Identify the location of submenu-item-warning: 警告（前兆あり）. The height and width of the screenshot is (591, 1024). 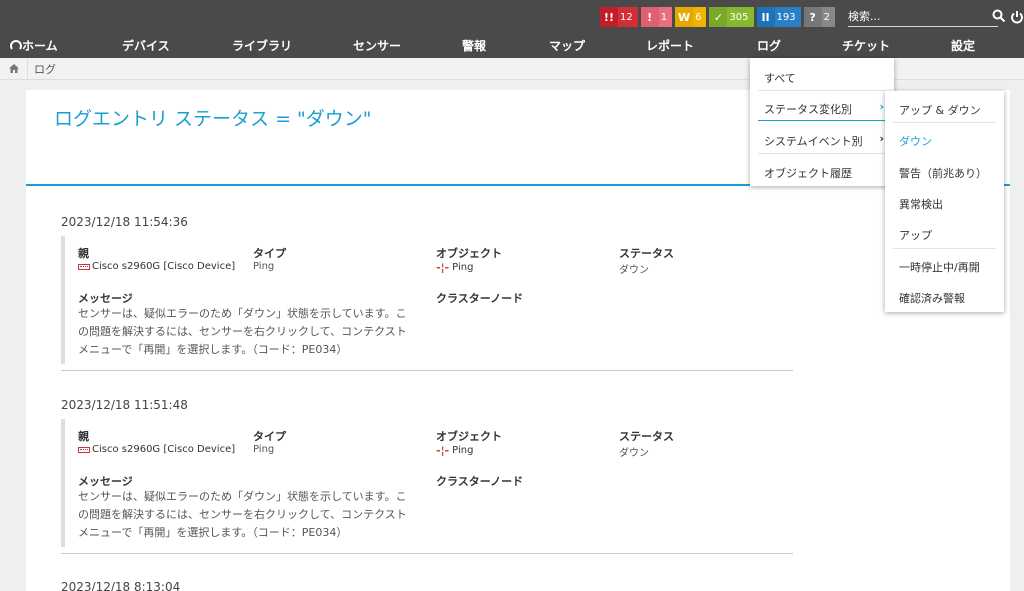
(943, 173).